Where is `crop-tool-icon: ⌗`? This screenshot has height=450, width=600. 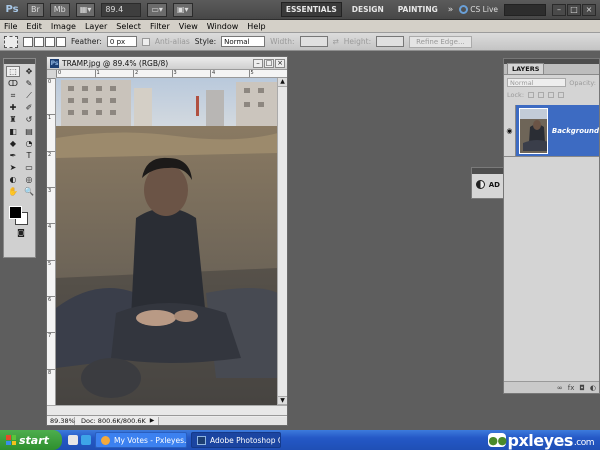 crop-tool-icon: ⌗ is located at coordinates (13, 95).